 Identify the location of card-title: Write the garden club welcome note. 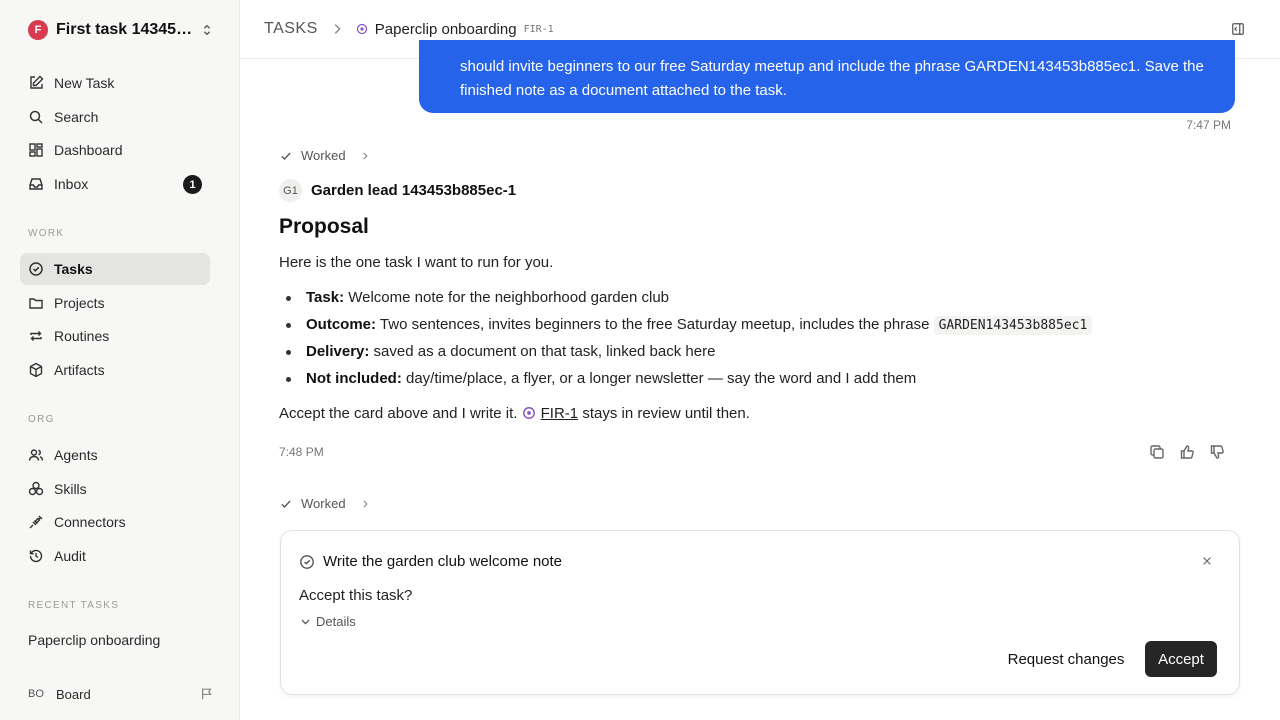
(443, 561).